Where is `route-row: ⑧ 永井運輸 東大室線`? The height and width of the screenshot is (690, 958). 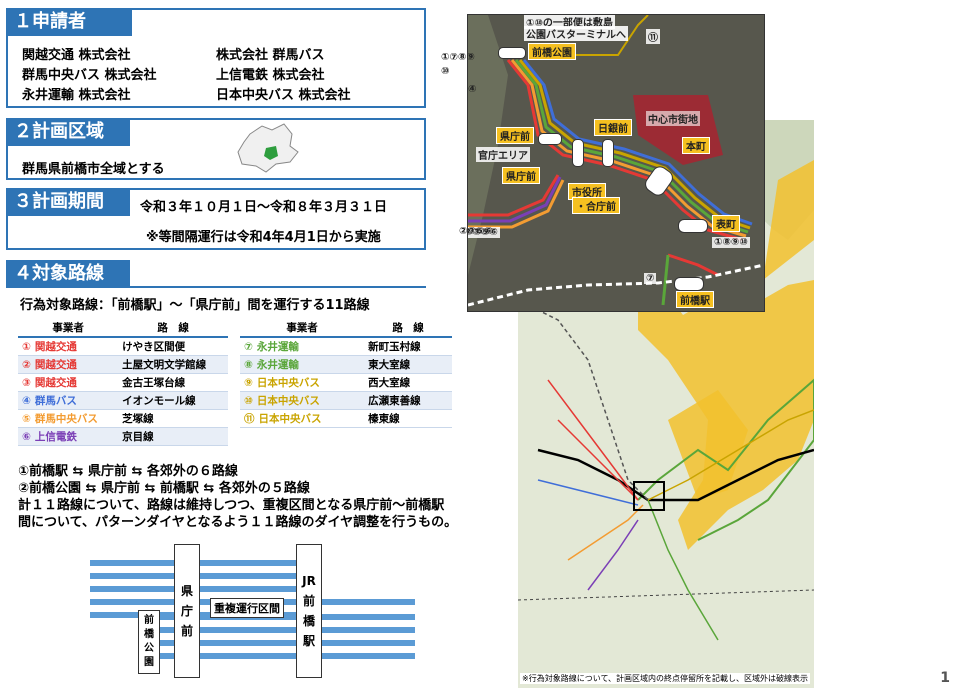 route-row: ⑧ 永井運輸 東大室線 is located at coordinates (346, 364).